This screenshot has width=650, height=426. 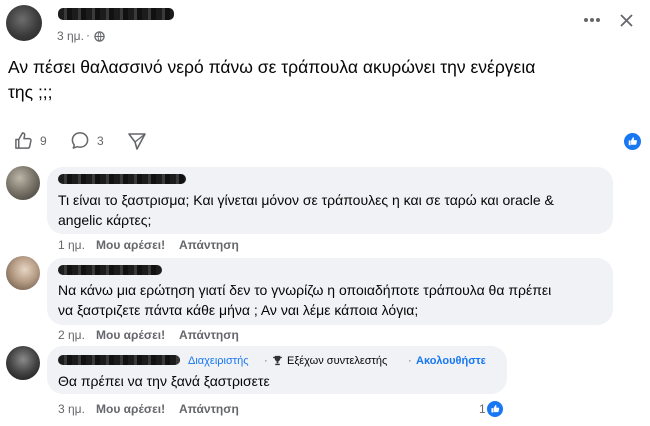 I want to click on trophy-icon, so click(x=277, y=360).